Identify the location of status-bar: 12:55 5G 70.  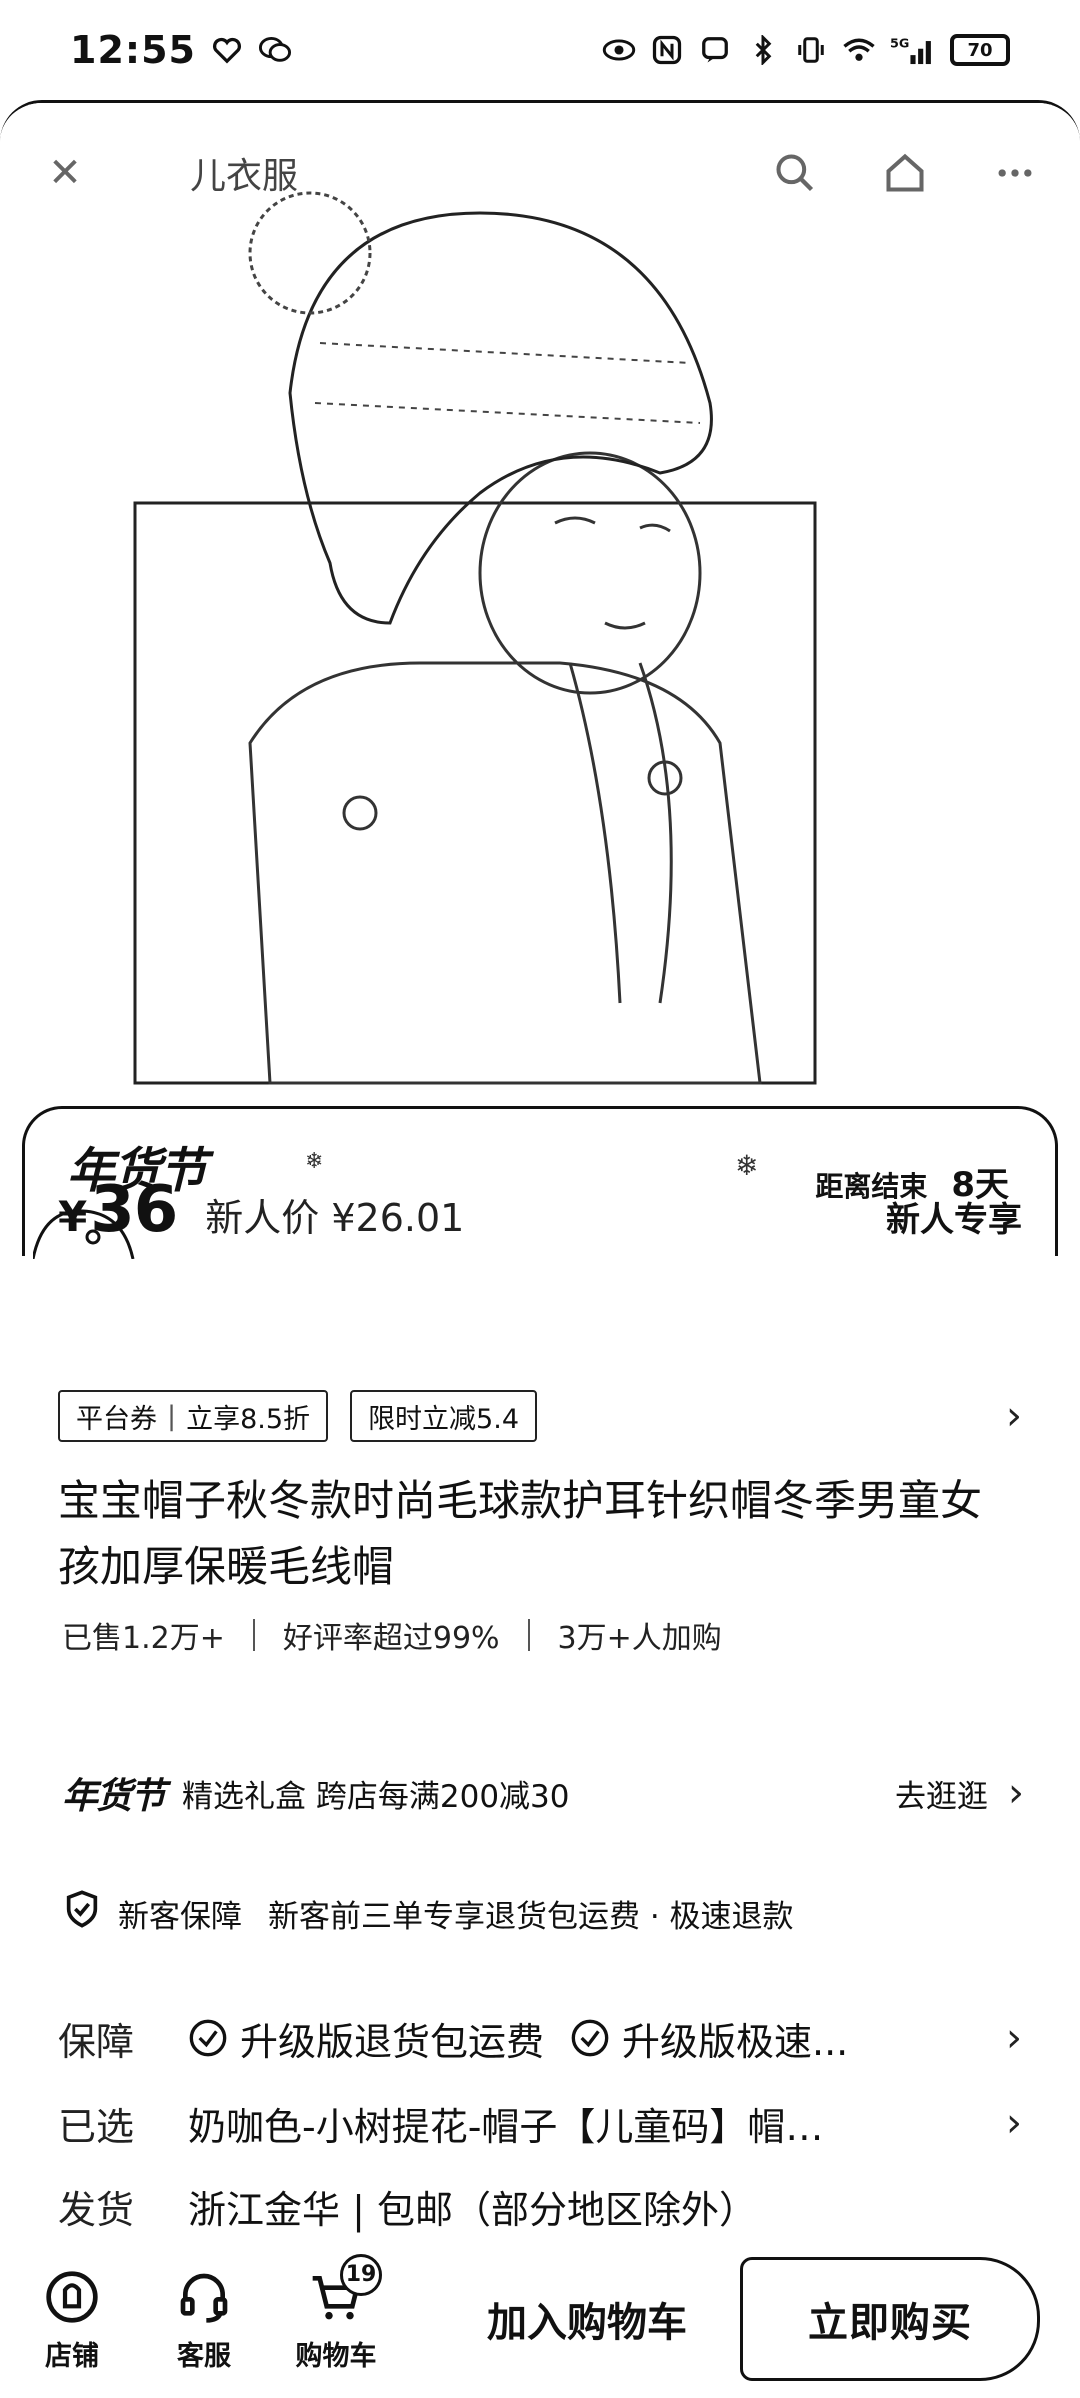
(540, 50).